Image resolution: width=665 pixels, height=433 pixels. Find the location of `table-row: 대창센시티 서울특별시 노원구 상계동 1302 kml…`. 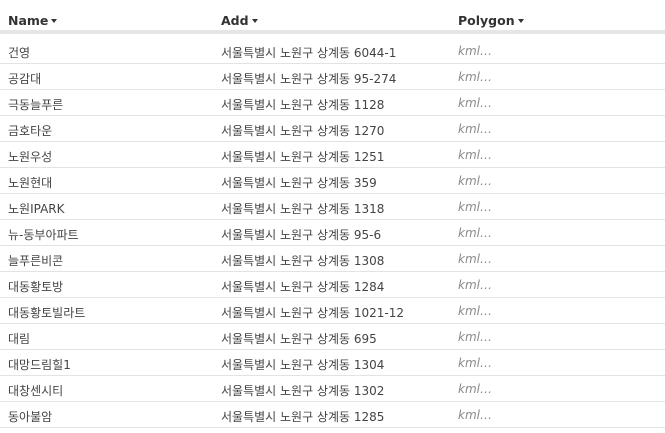

table-row: 대창센시티 서울특별시 노원구 상계동 1302 kml… is located at coordinates (332, 389).